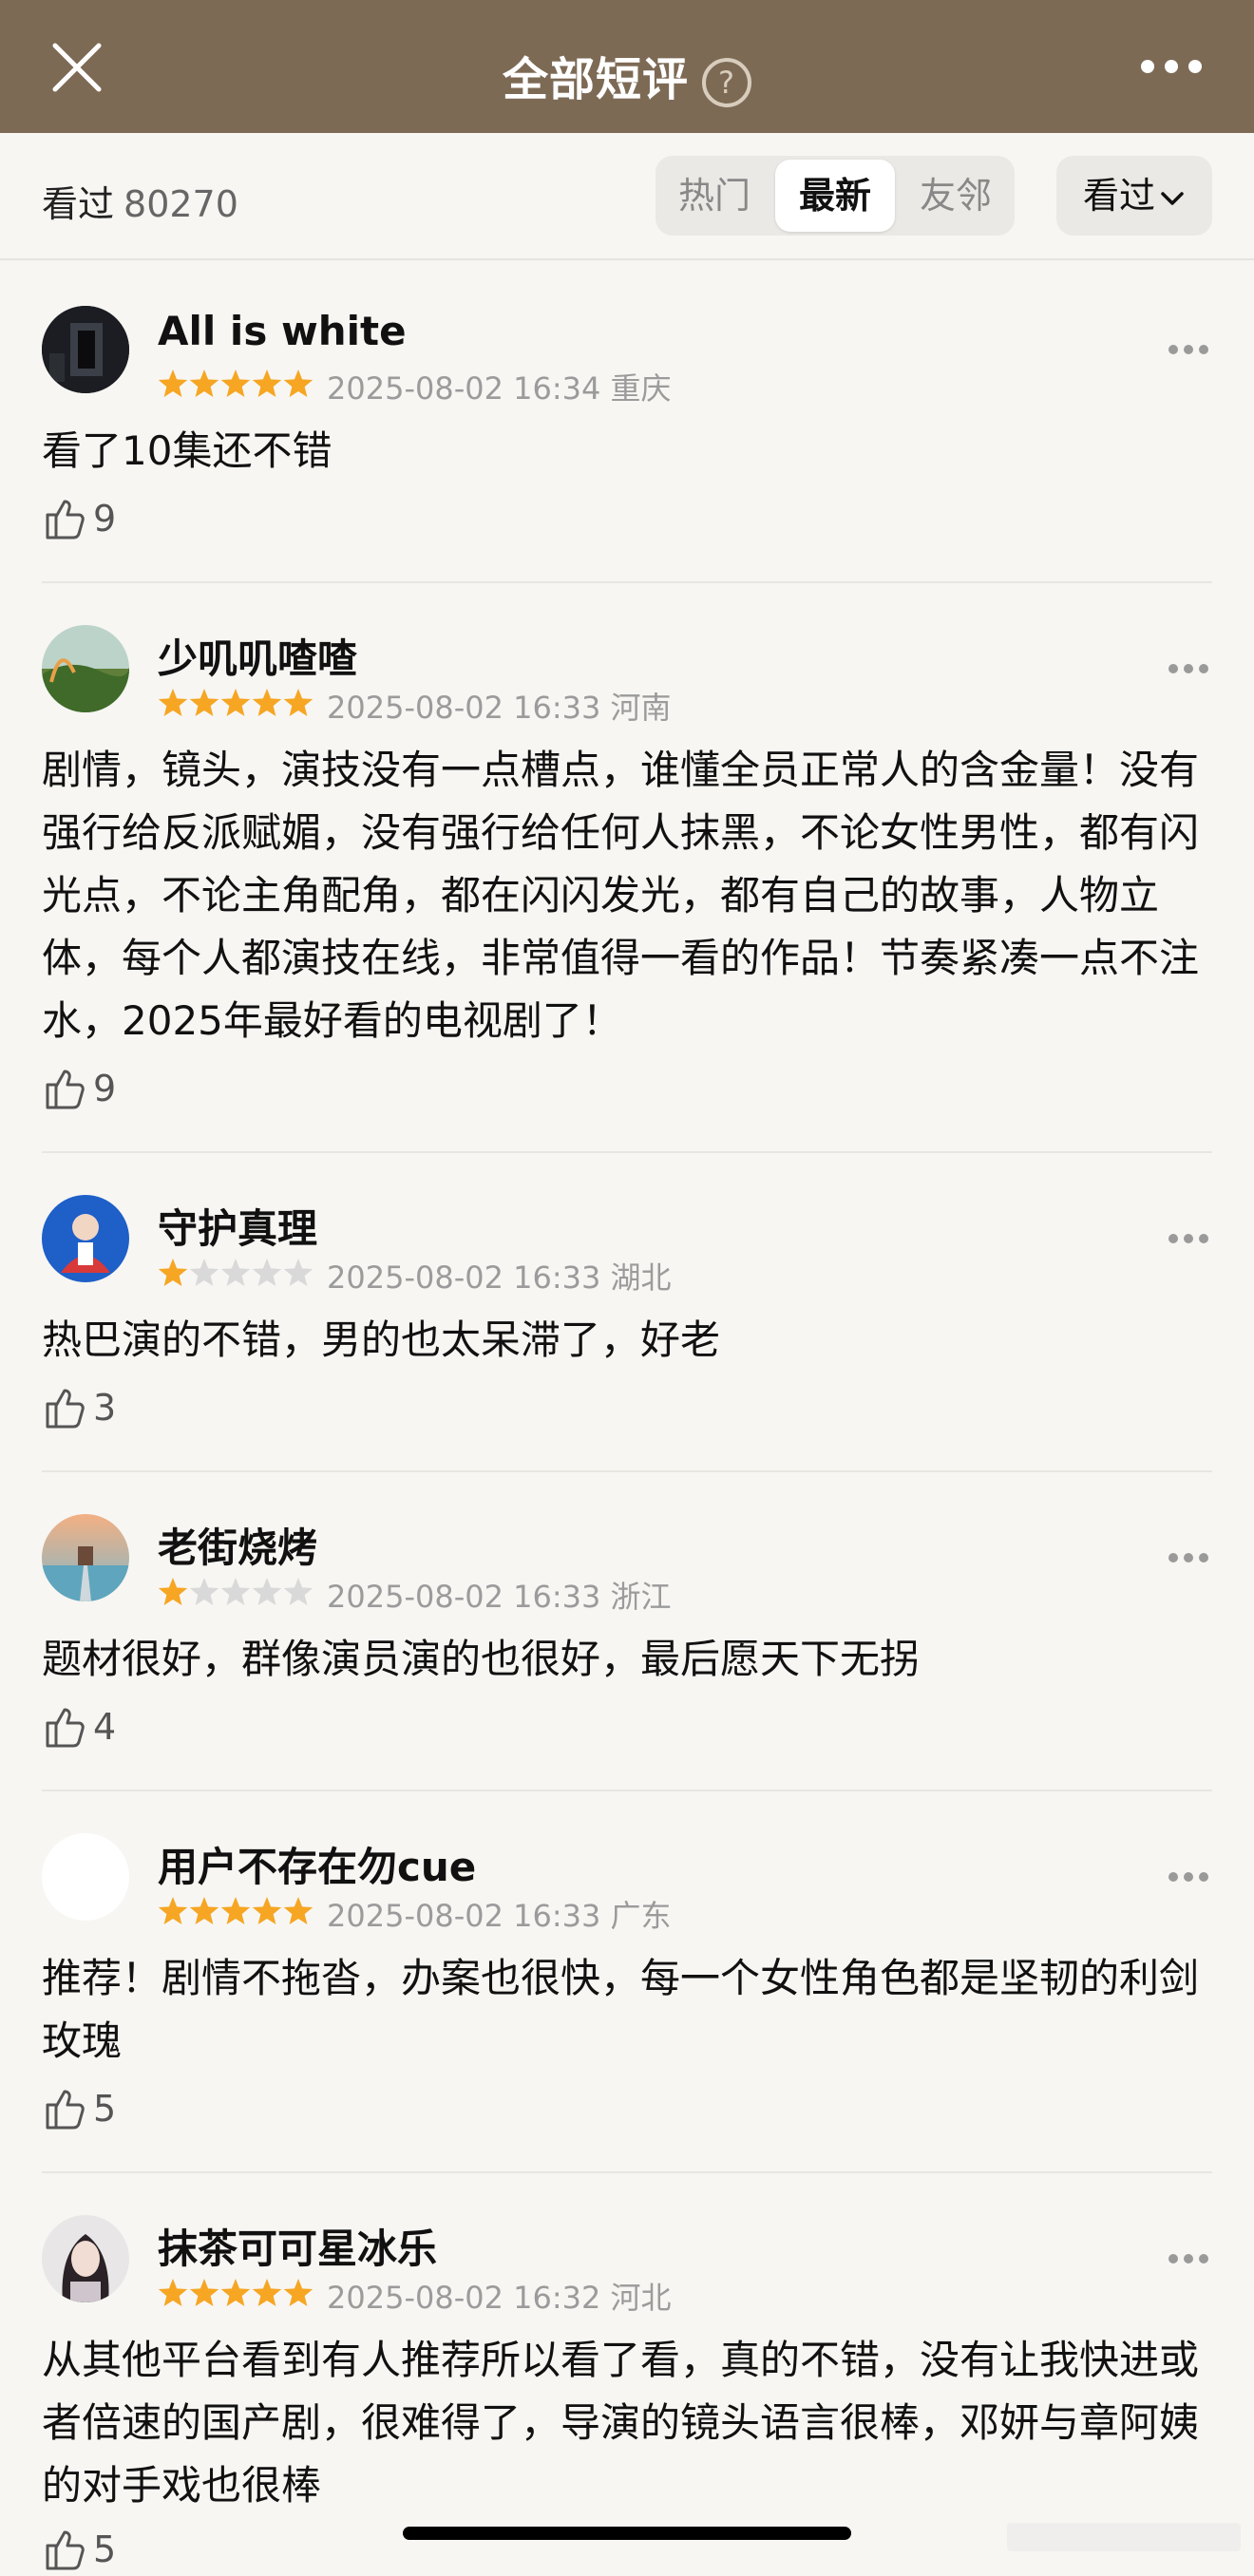 The width and height of the screenshot is (1254, 2576). I want to click on username: 少叽叽喳喳, so click(257, 656).